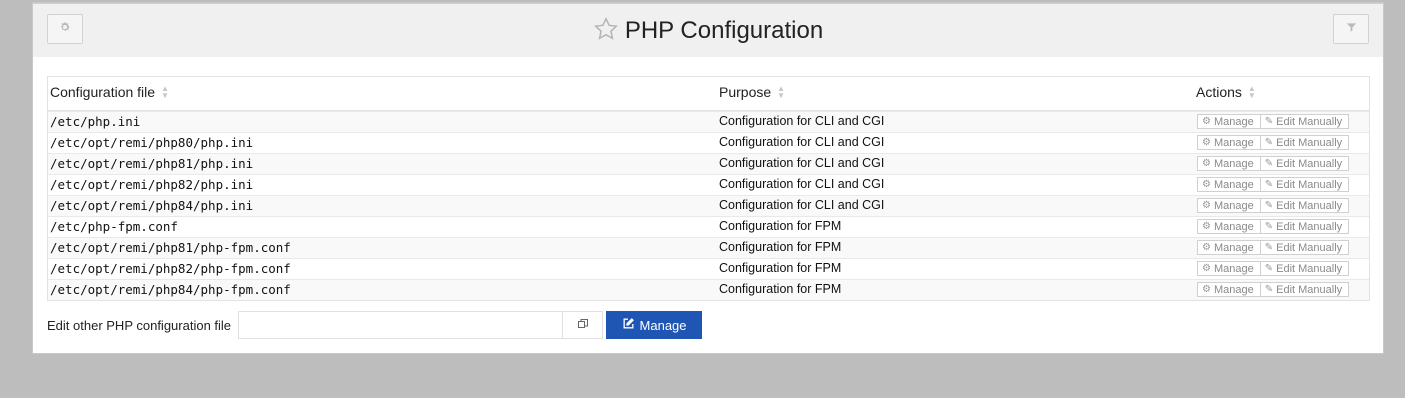  Describe the element at coordinates (95, 121) in the screenshot. I see `config-file-path: /etc/php.ini` at that location.